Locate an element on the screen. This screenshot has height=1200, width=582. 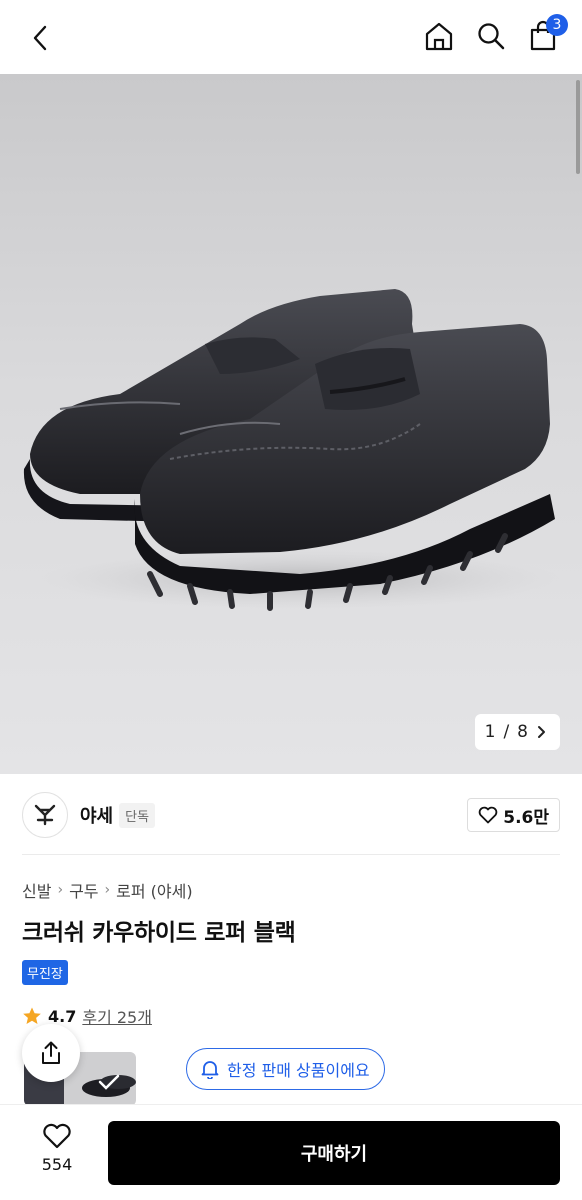
rating-score: 4.7 is located at coordinates (62, 1016).